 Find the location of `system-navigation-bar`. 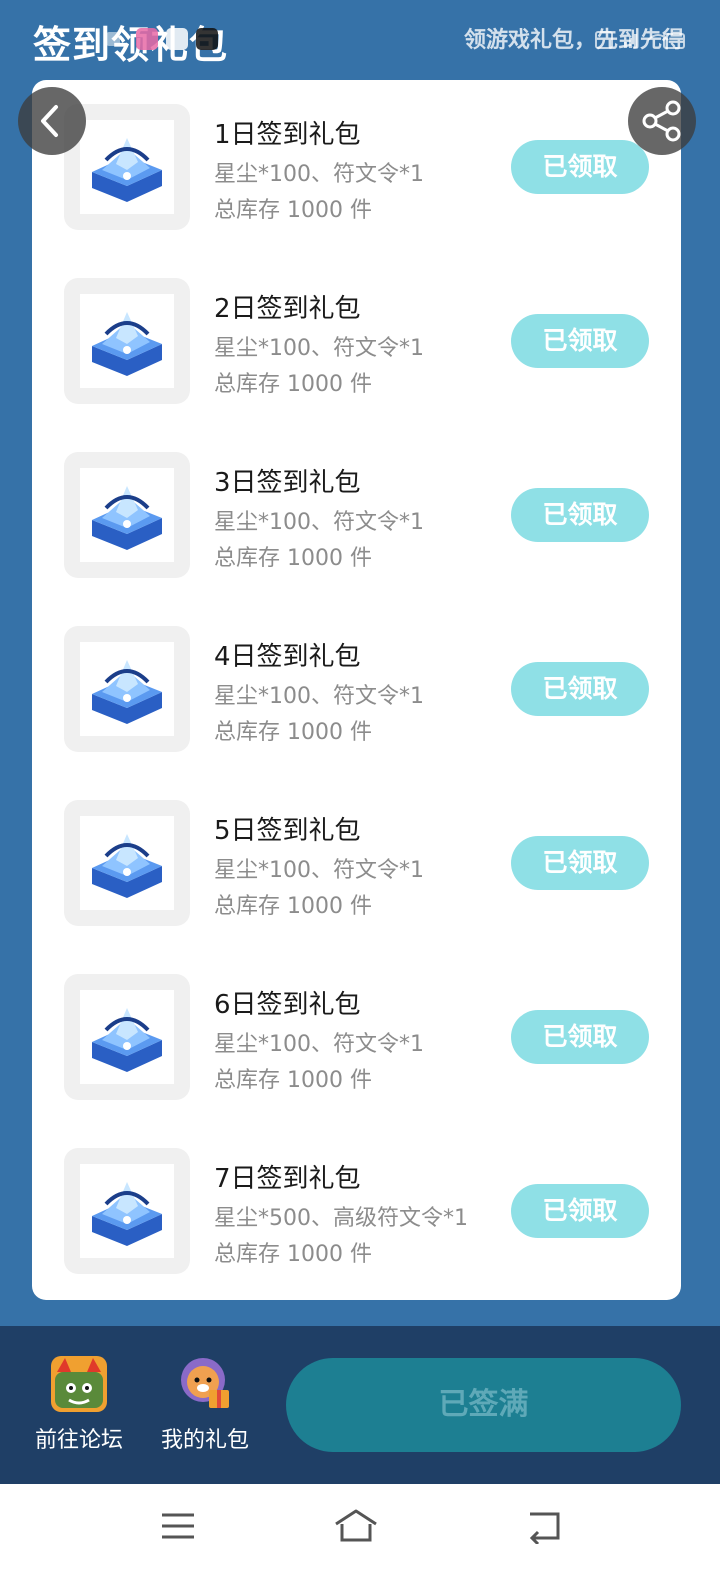

system-navigation-bar is located at coordinates (360, 1534).